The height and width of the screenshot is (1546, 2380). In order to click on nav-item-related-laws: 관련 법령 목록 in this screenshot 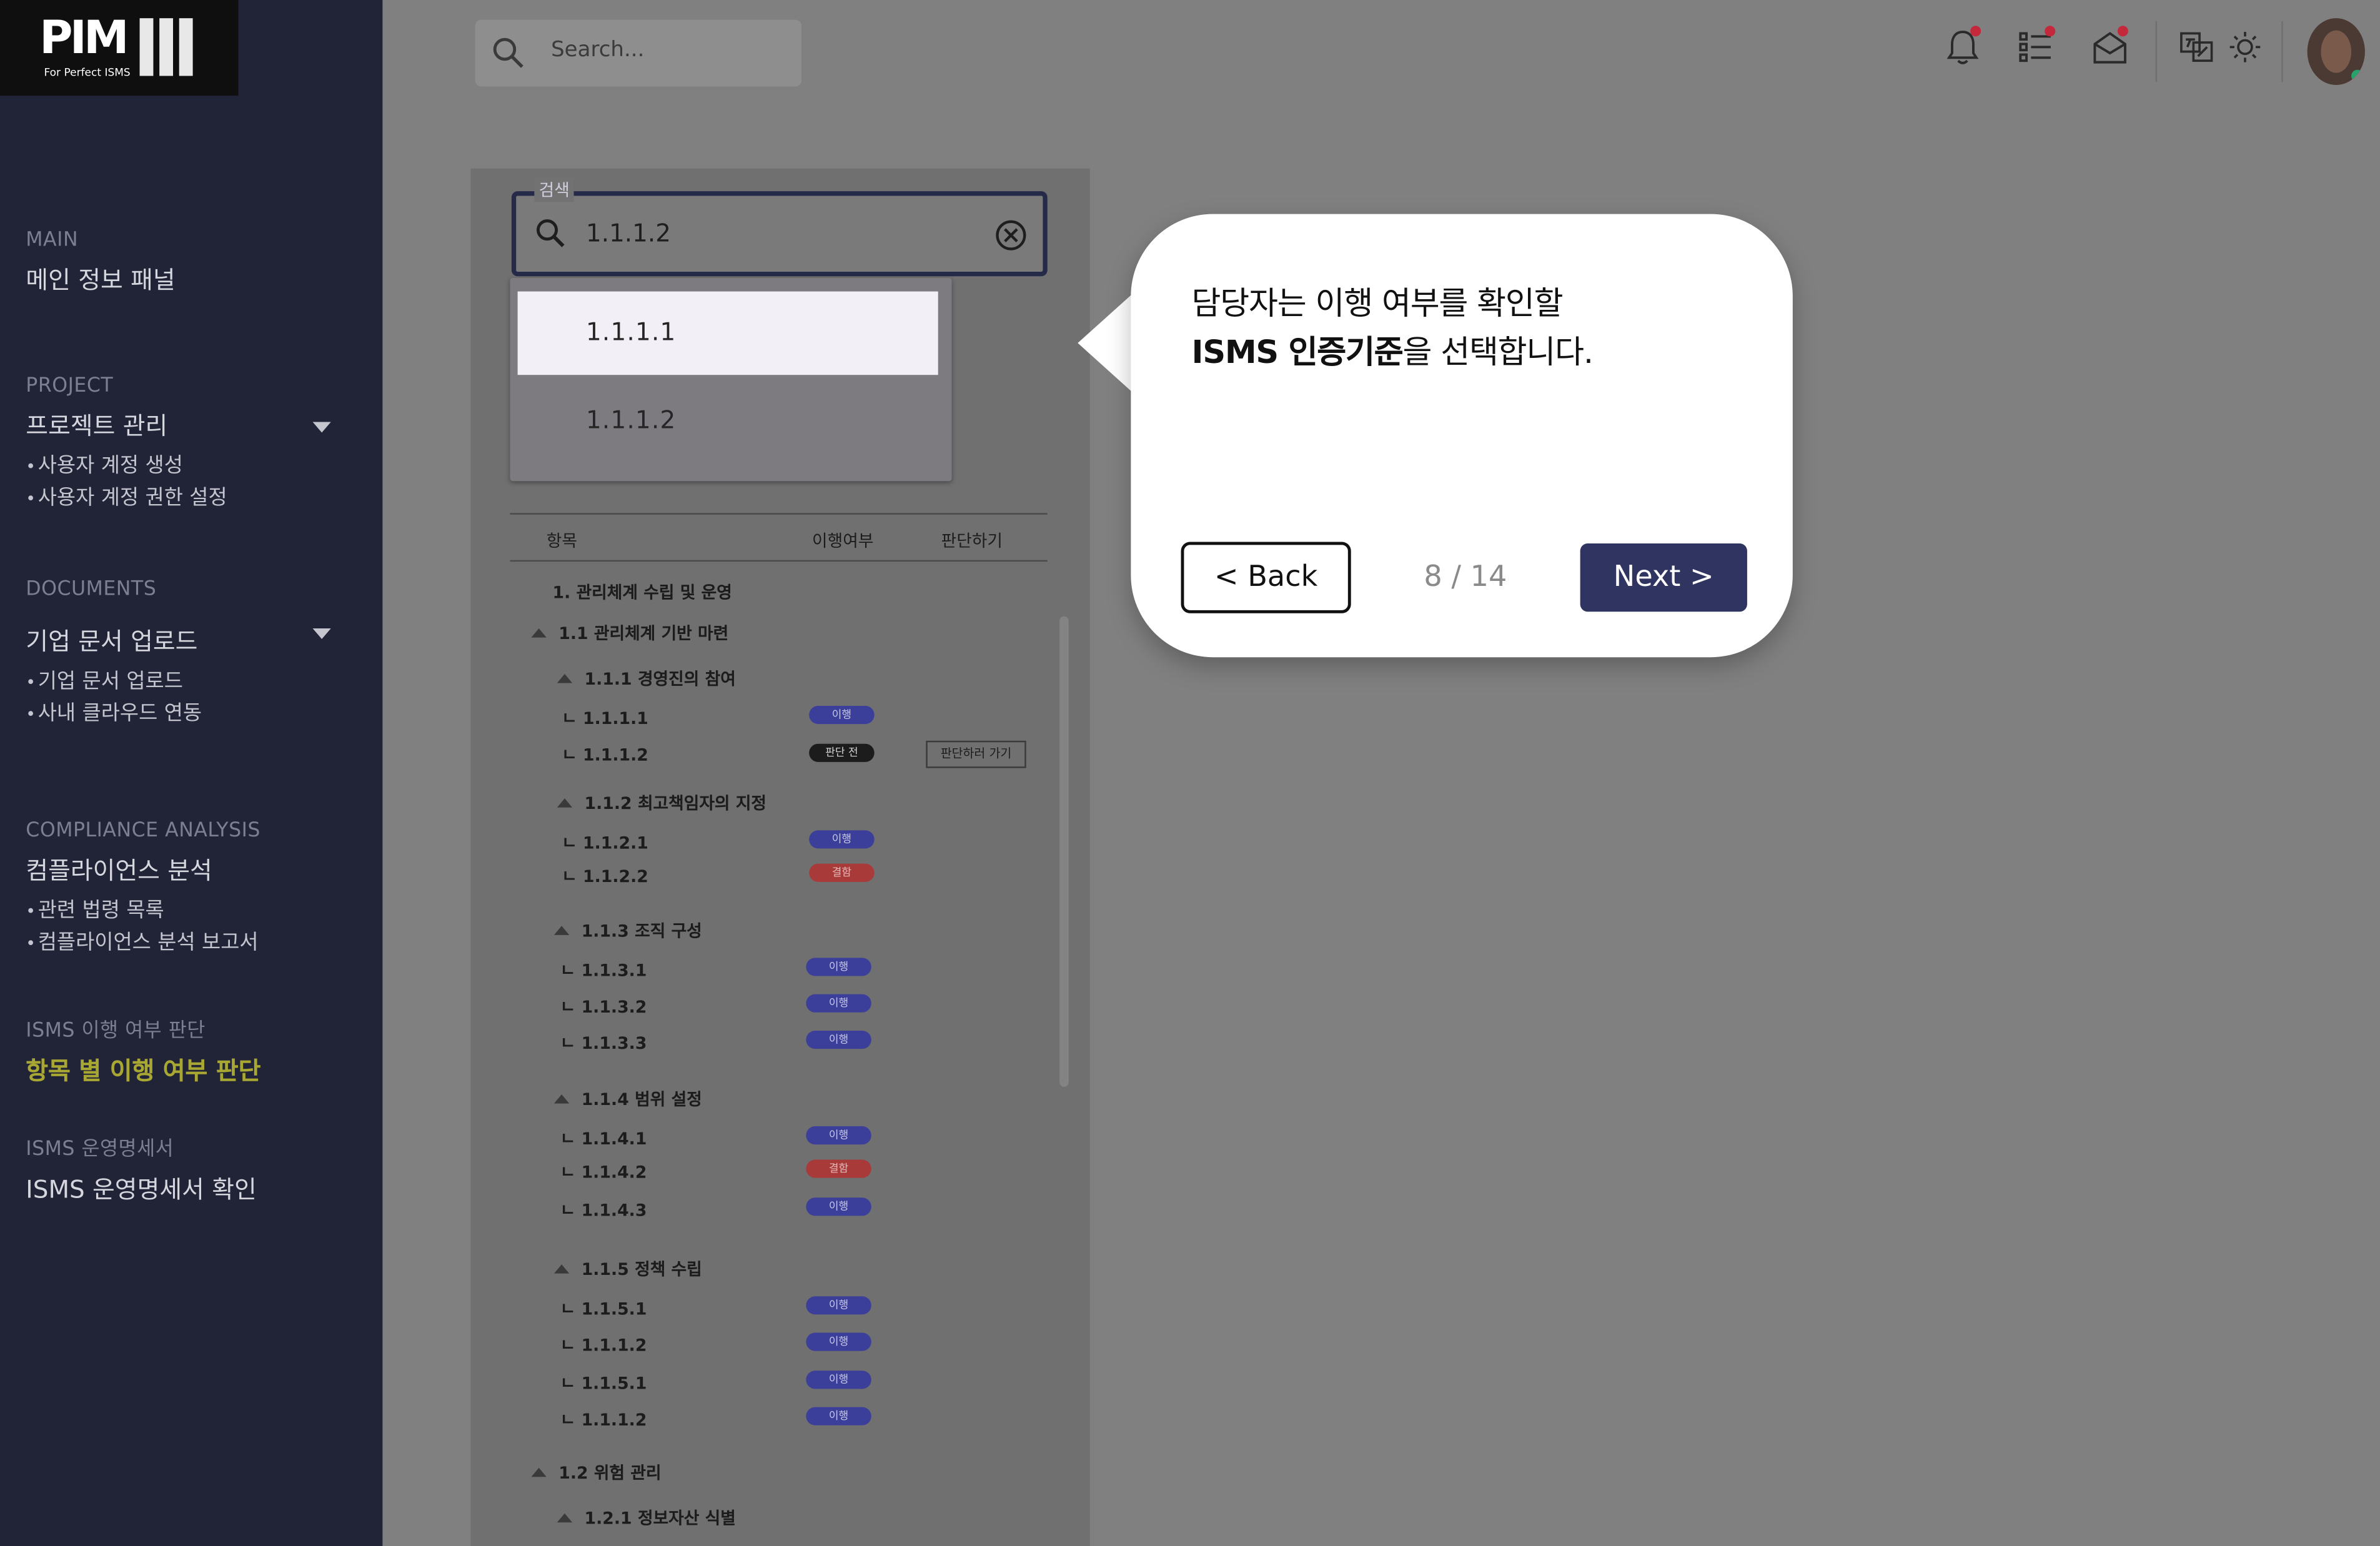, I will do `click(143, 912)`.